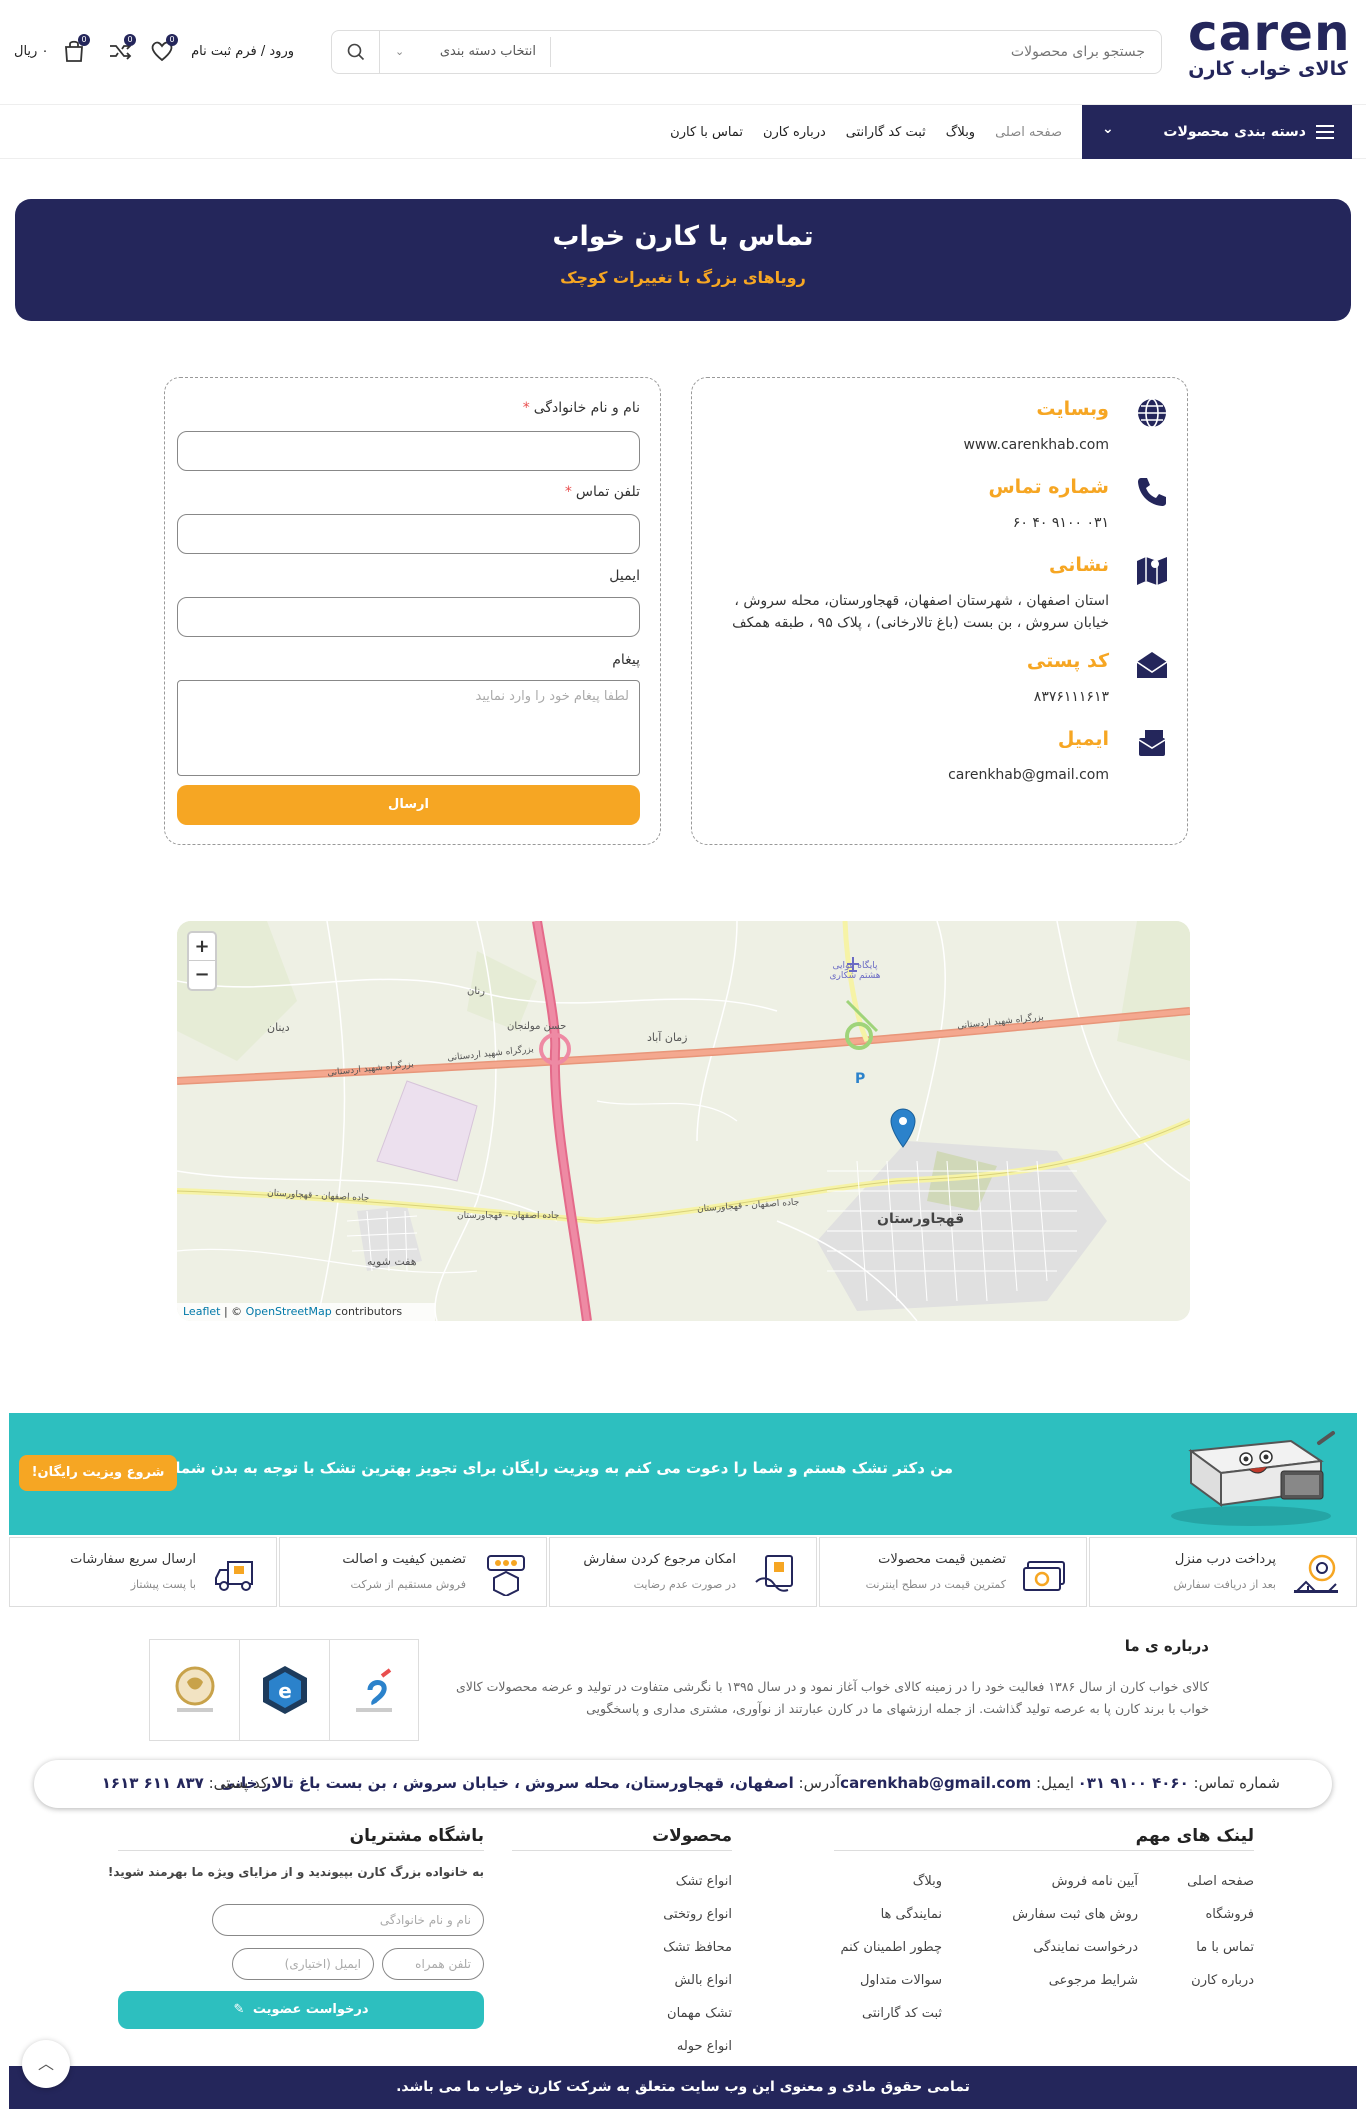  What do you see at coordinates (568, 492) in the screenshot?
I see `required-mark: *` at bounding box center [568, 492].